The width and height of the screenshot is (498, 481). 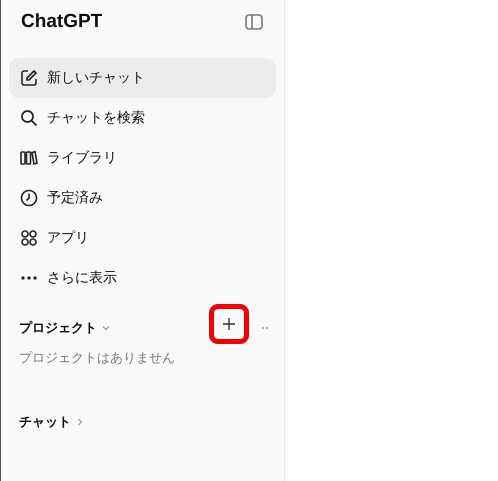 What do you see at coordinates (29, 238) in the screenshot?
I see `apps-icon` at bounding box center [29, 238].